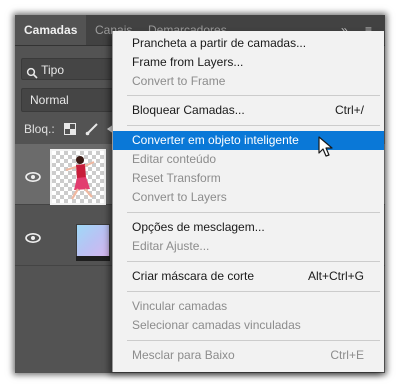  I want to click on menu-item-shortcut: Alt+Ctrl+G, so click(335, 276).